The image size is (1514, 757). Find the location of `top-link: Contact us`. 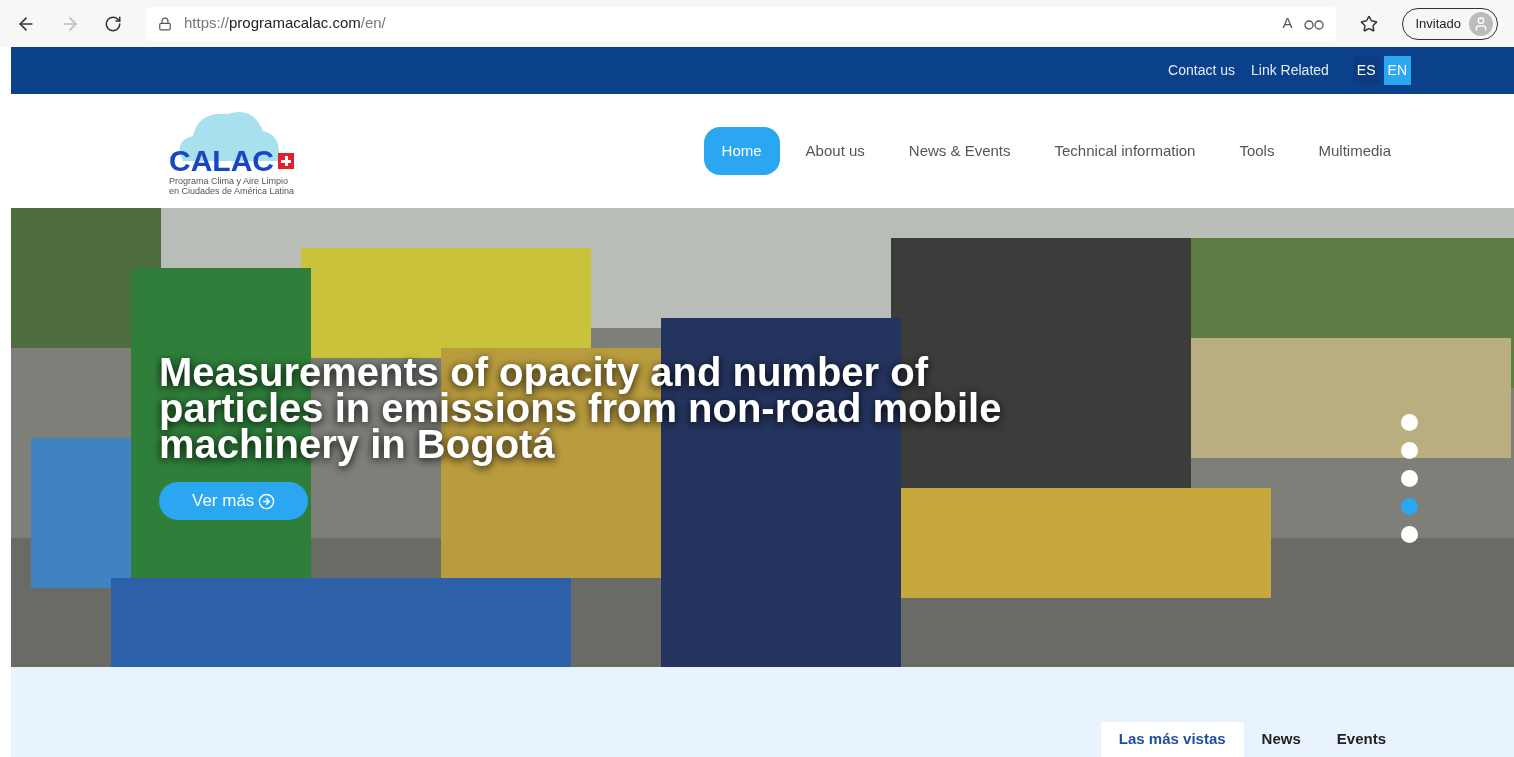

top-link: Contact us is located at coordinates (1202, 70).